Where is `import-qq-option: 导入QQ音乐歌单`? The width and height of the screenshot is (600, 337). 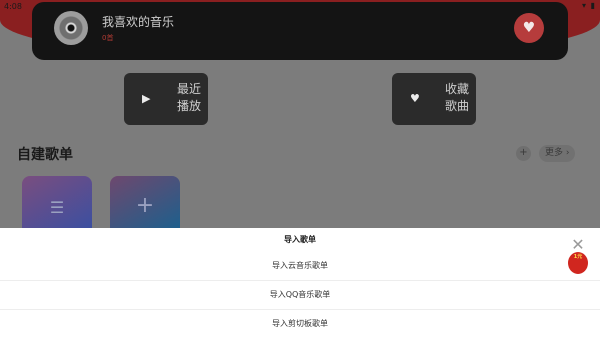
import-qq-option: 导入QQ音乐歌单 is located at coordinates (300, 294).